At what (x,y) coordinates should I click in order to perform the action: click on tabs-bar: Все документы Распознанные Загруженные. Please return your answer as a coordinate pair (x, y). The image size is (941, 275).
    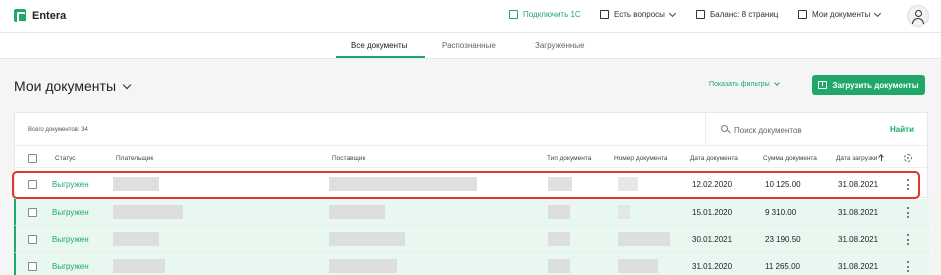
    Looking at the image, I should click on (470, 46).